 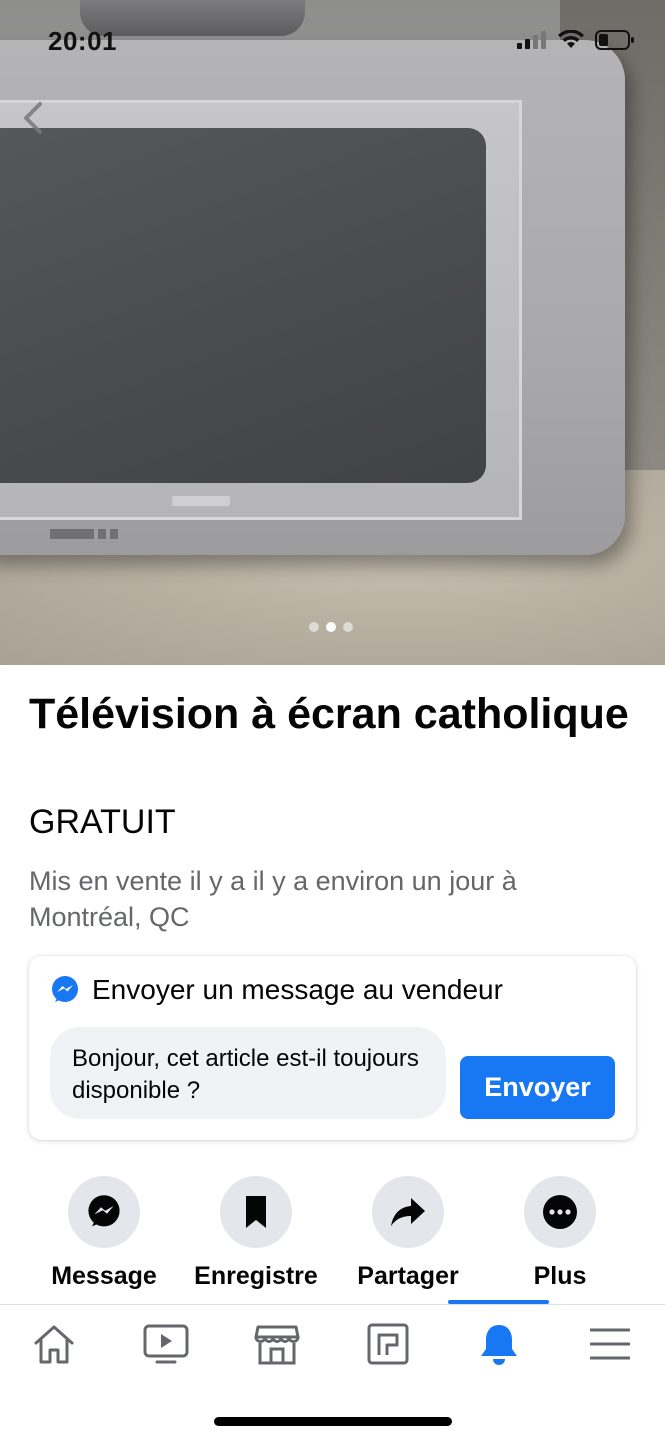 I want to click on video-icon, so click(x=166, y=1344).